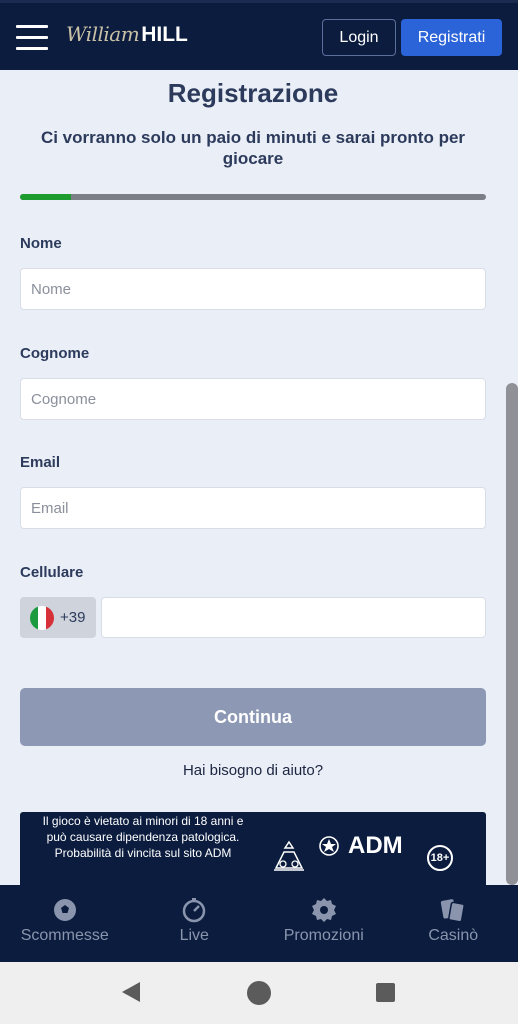  I want to click on cards-icon, so click(453, 911).